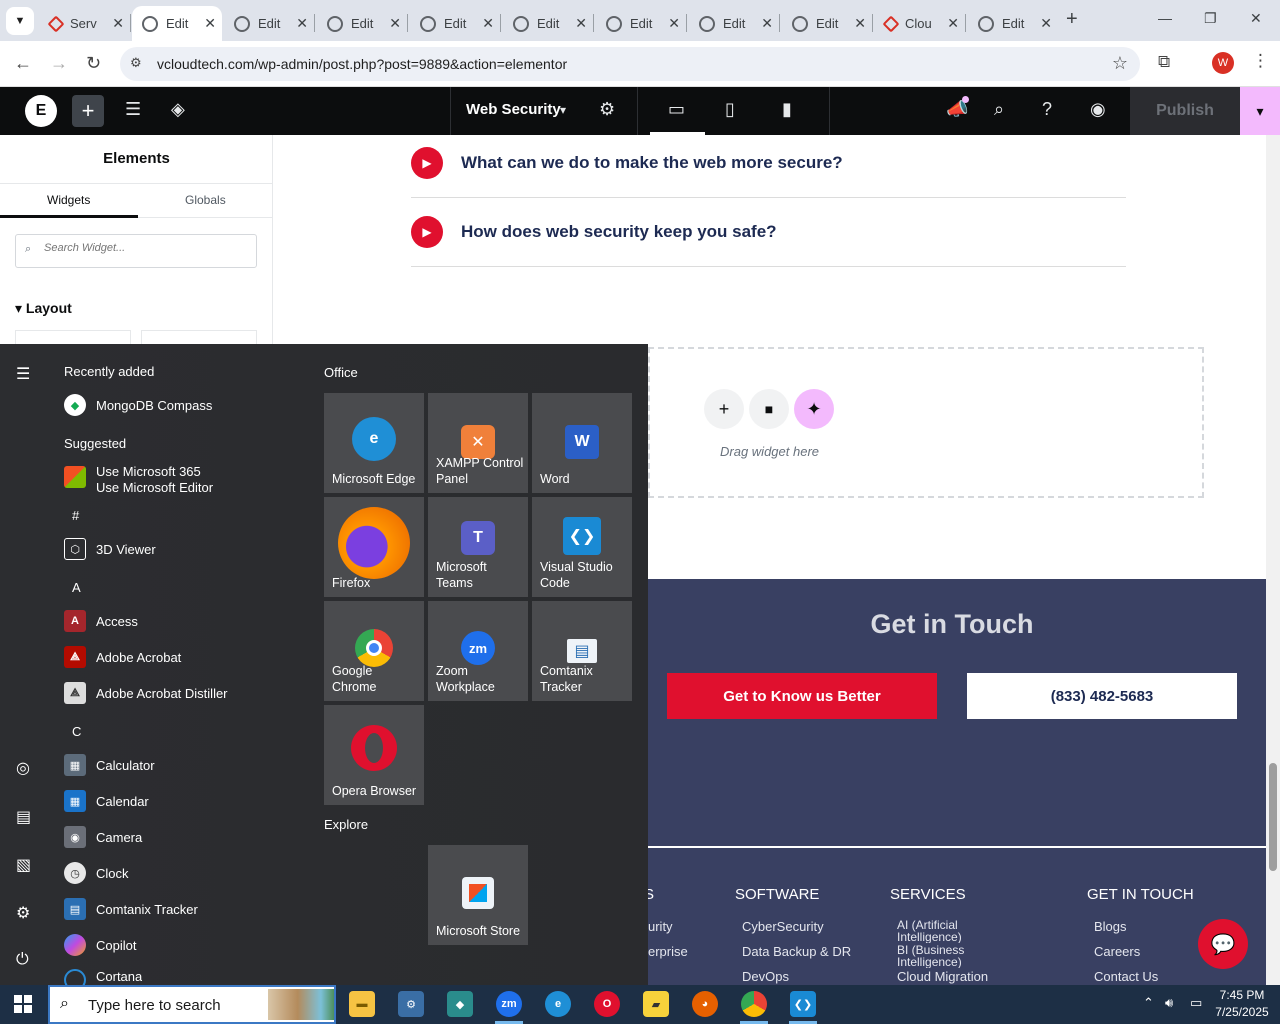 This screenshot has height=1024, width=1280. I want to click on edge-taskbar-icon: e, so click(558, 1004).